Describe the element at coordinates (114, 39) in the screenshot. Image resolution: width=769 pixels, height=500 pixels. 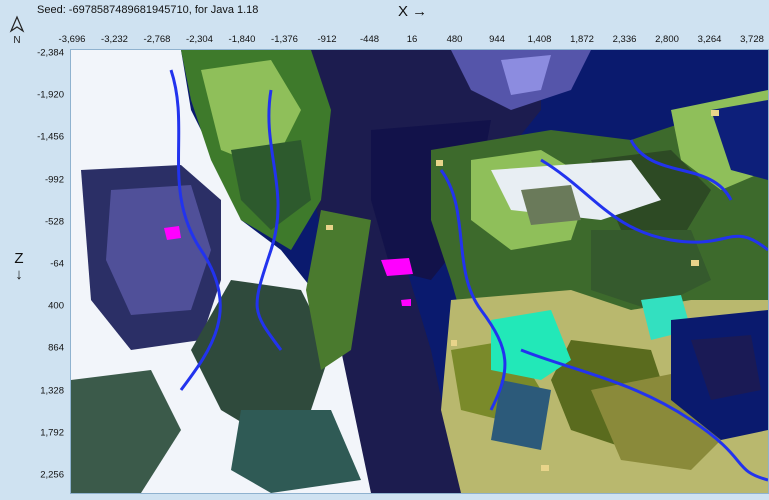
I see `x-tick-label: -3,232` at that location.